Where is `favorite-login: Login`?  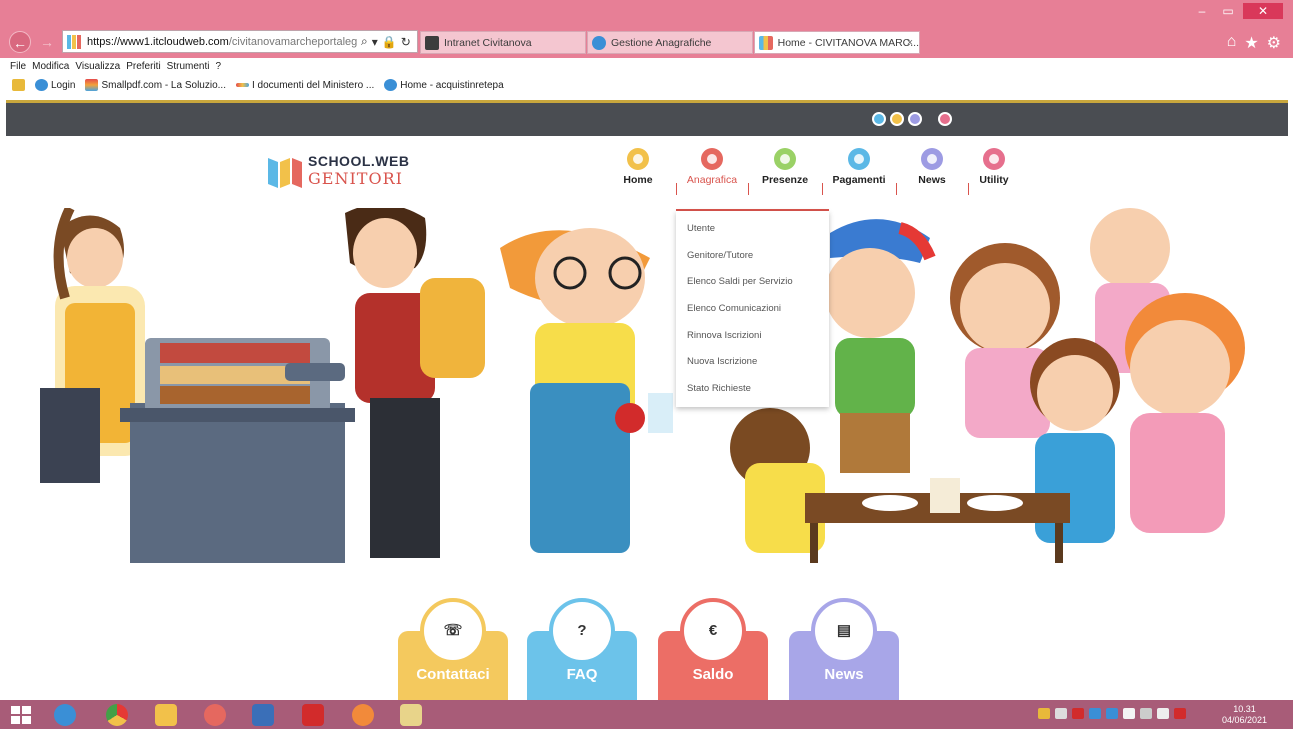
favorite-login: Login is located at coordinates (55, 85).